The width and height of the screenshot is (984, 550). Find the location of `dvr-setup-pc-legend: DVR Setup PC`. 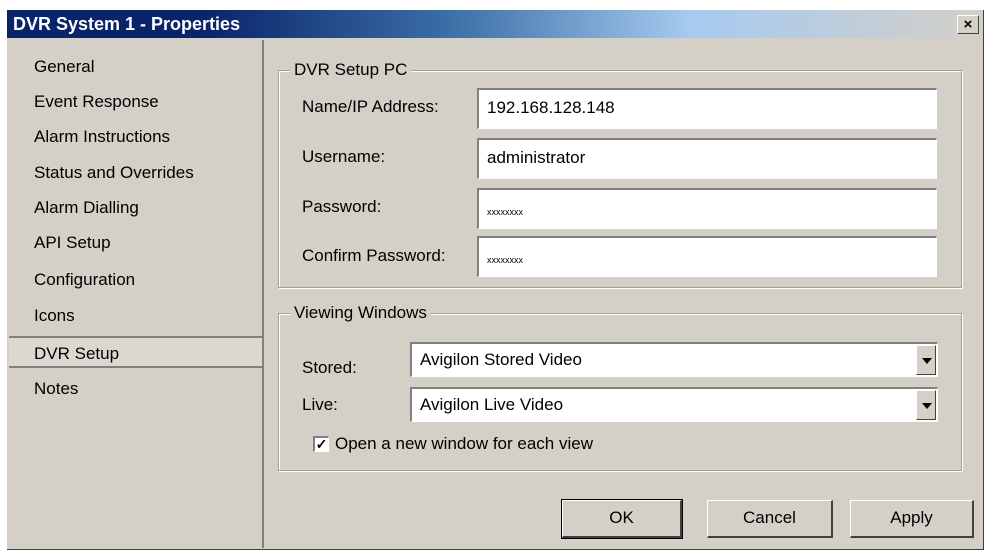

dvr-setup-pc-legend: DVR Setup PC is located at coordinates (351, 70).